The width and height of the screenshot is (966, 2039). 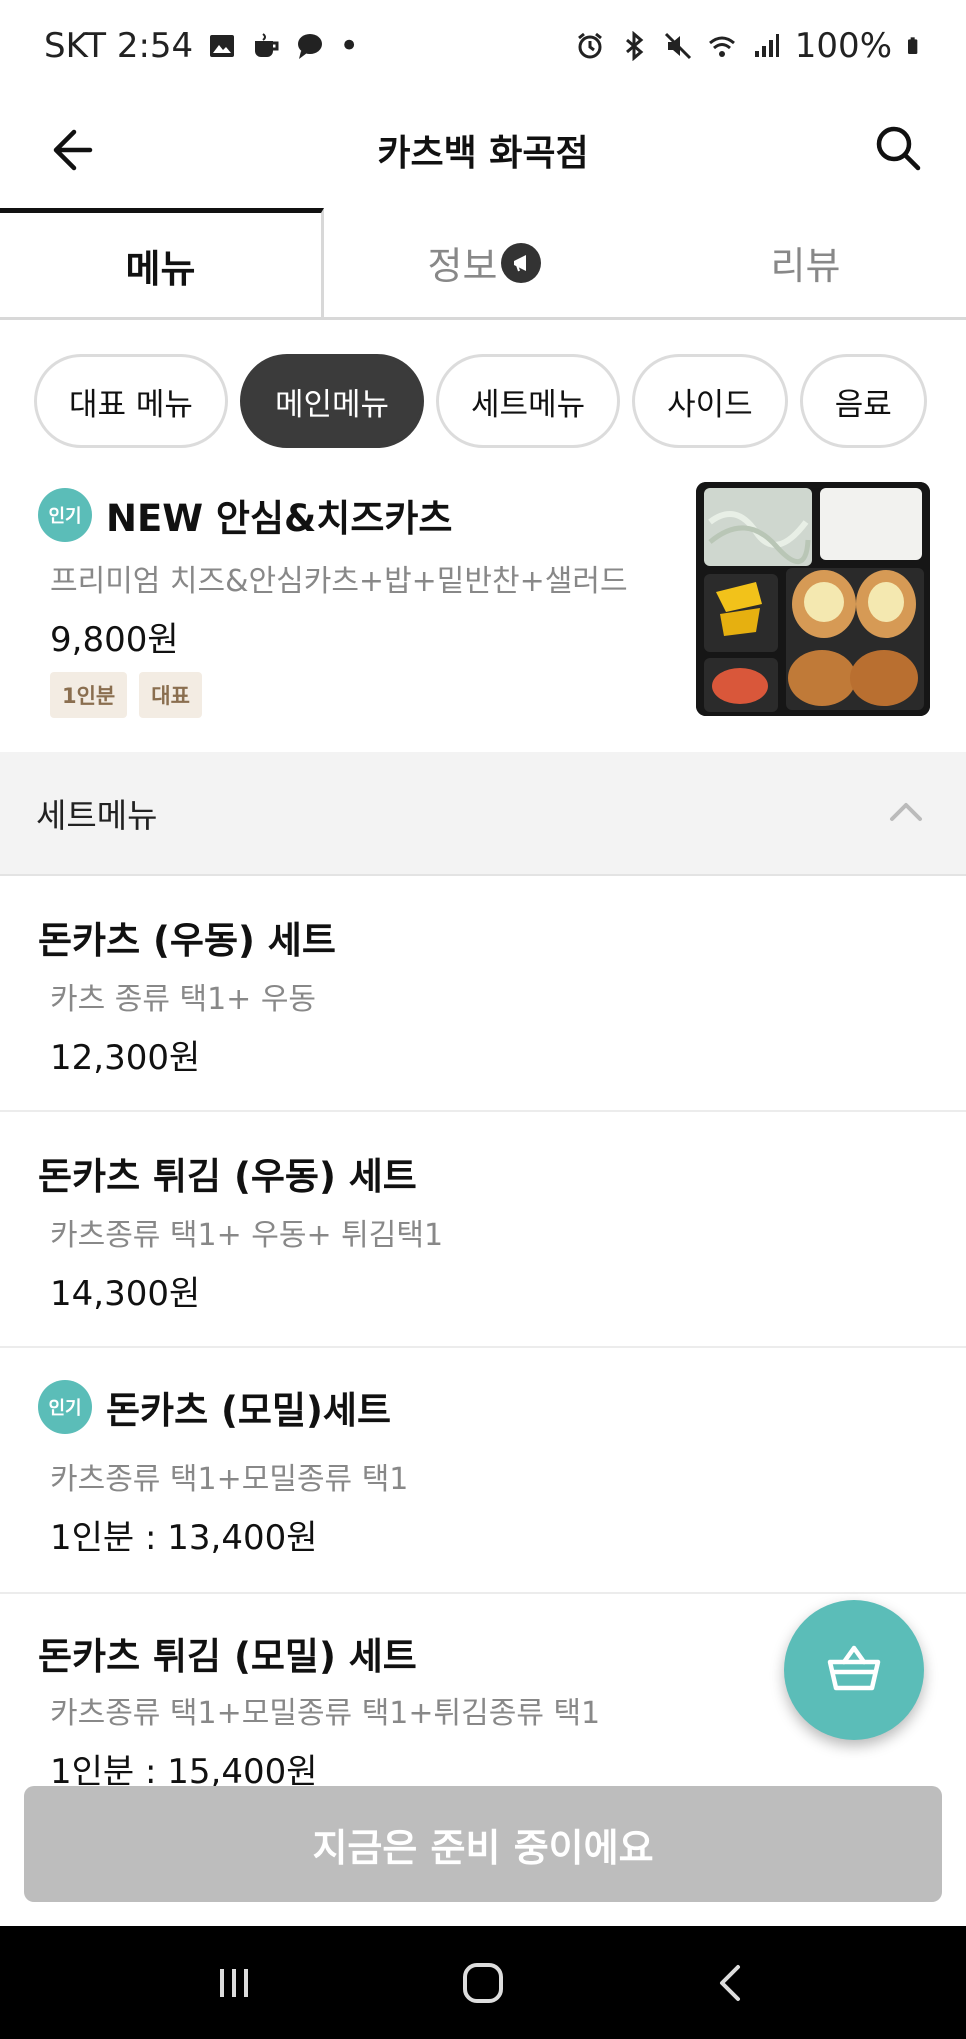 What do you see at coordinates (750, 46) in the screenshot?
I see `status-right: 100%` at bounding box center [750, 46].